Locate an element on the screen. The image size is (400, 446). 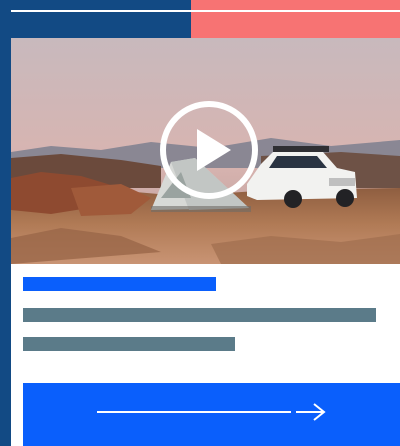
header-band-navy is located at coordinates (95, 19).